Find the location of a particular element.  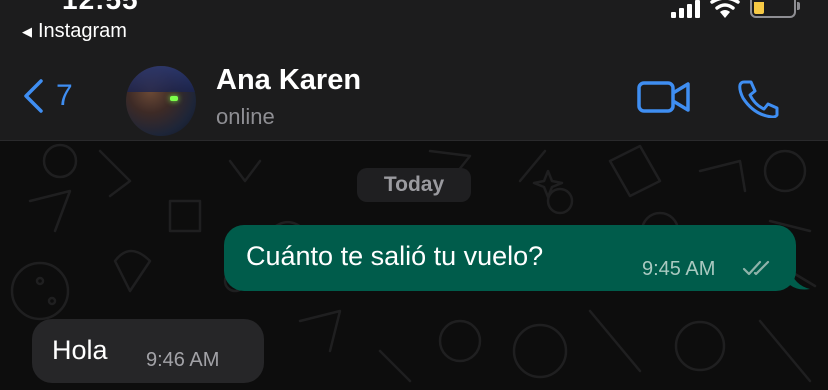

message-text: Hola is located at coordinates (80, 350).